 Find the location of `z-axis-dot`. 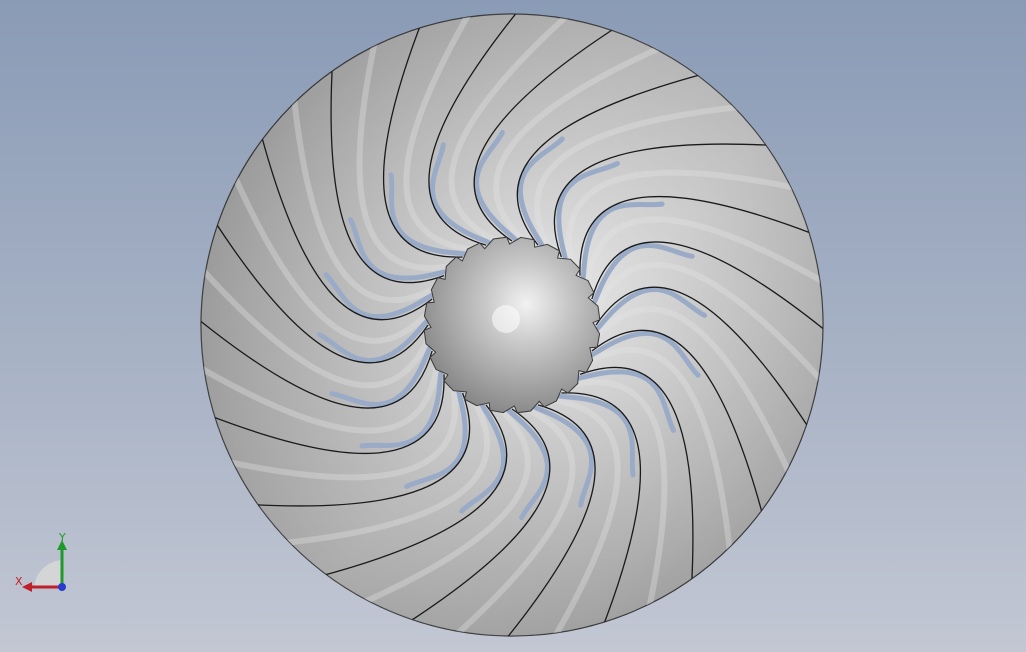

z-axis-dot is located at coordinates (62, 587).